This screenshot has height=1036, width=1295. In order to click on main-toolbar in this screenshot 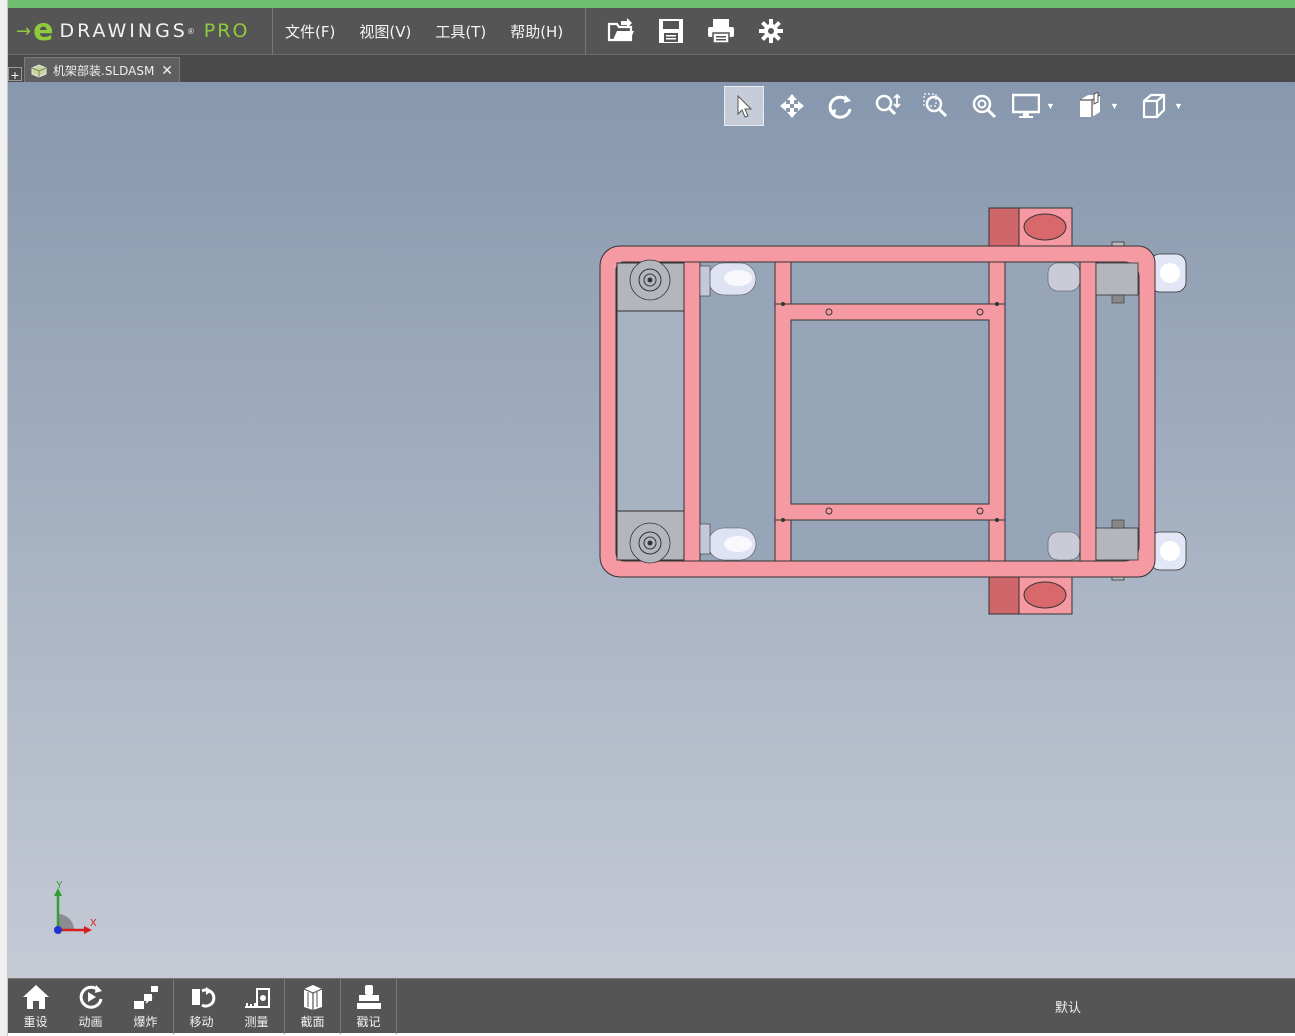, I will do `click(691, 31)`.